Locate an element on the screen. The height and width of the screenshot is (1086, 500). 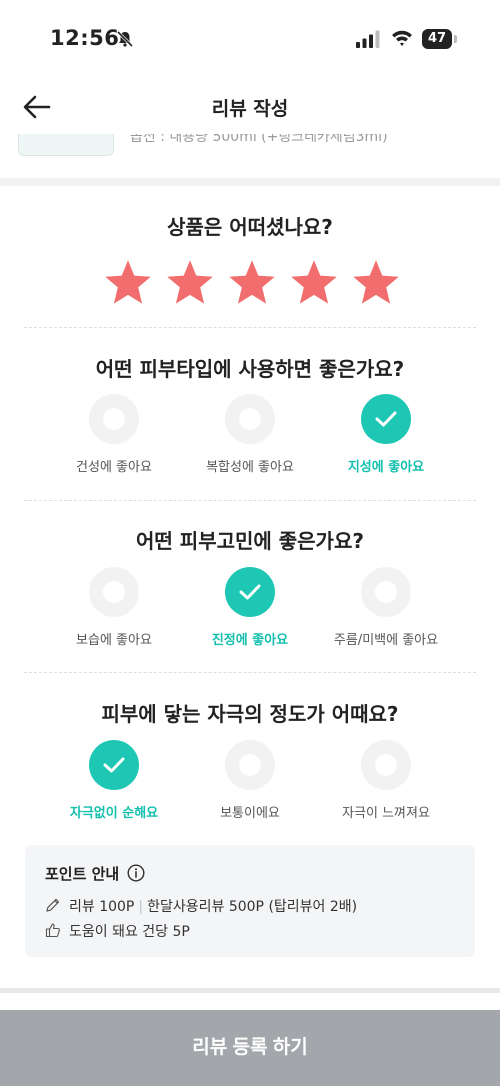
option-oily-skin: 지성에 좋아요 is located at coordinates (386, 434).